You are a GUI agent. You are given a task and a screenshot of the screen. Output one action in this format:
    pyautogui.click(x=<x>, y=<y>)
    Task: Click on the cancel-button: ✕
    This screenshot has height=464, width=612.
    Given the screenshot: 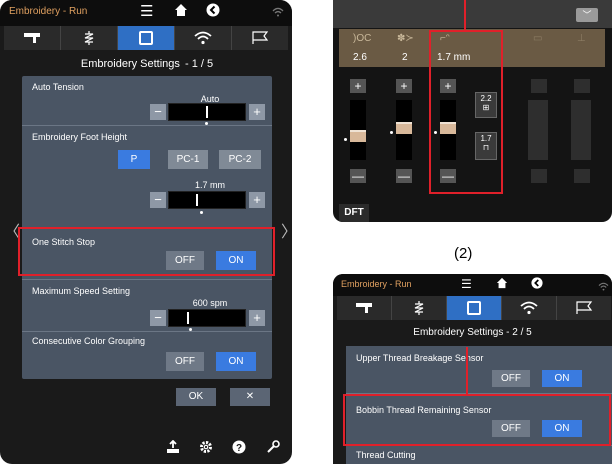 What is the action you would take?
    pyautogui.click(x=250, y=397)
    